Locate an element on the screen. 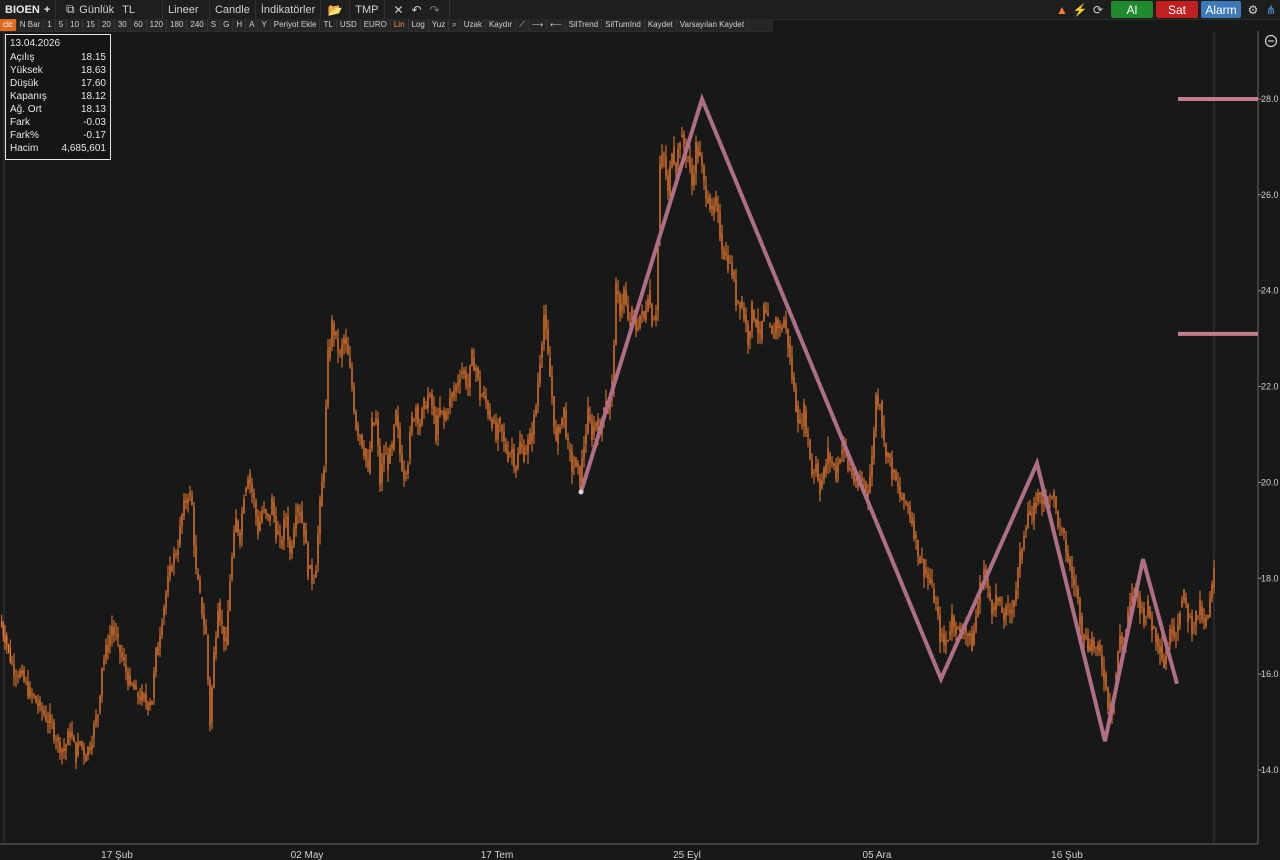 This screenshot has height=860, width=1280. toolbar2-item: Uzak is located at coordinates (473, 25).